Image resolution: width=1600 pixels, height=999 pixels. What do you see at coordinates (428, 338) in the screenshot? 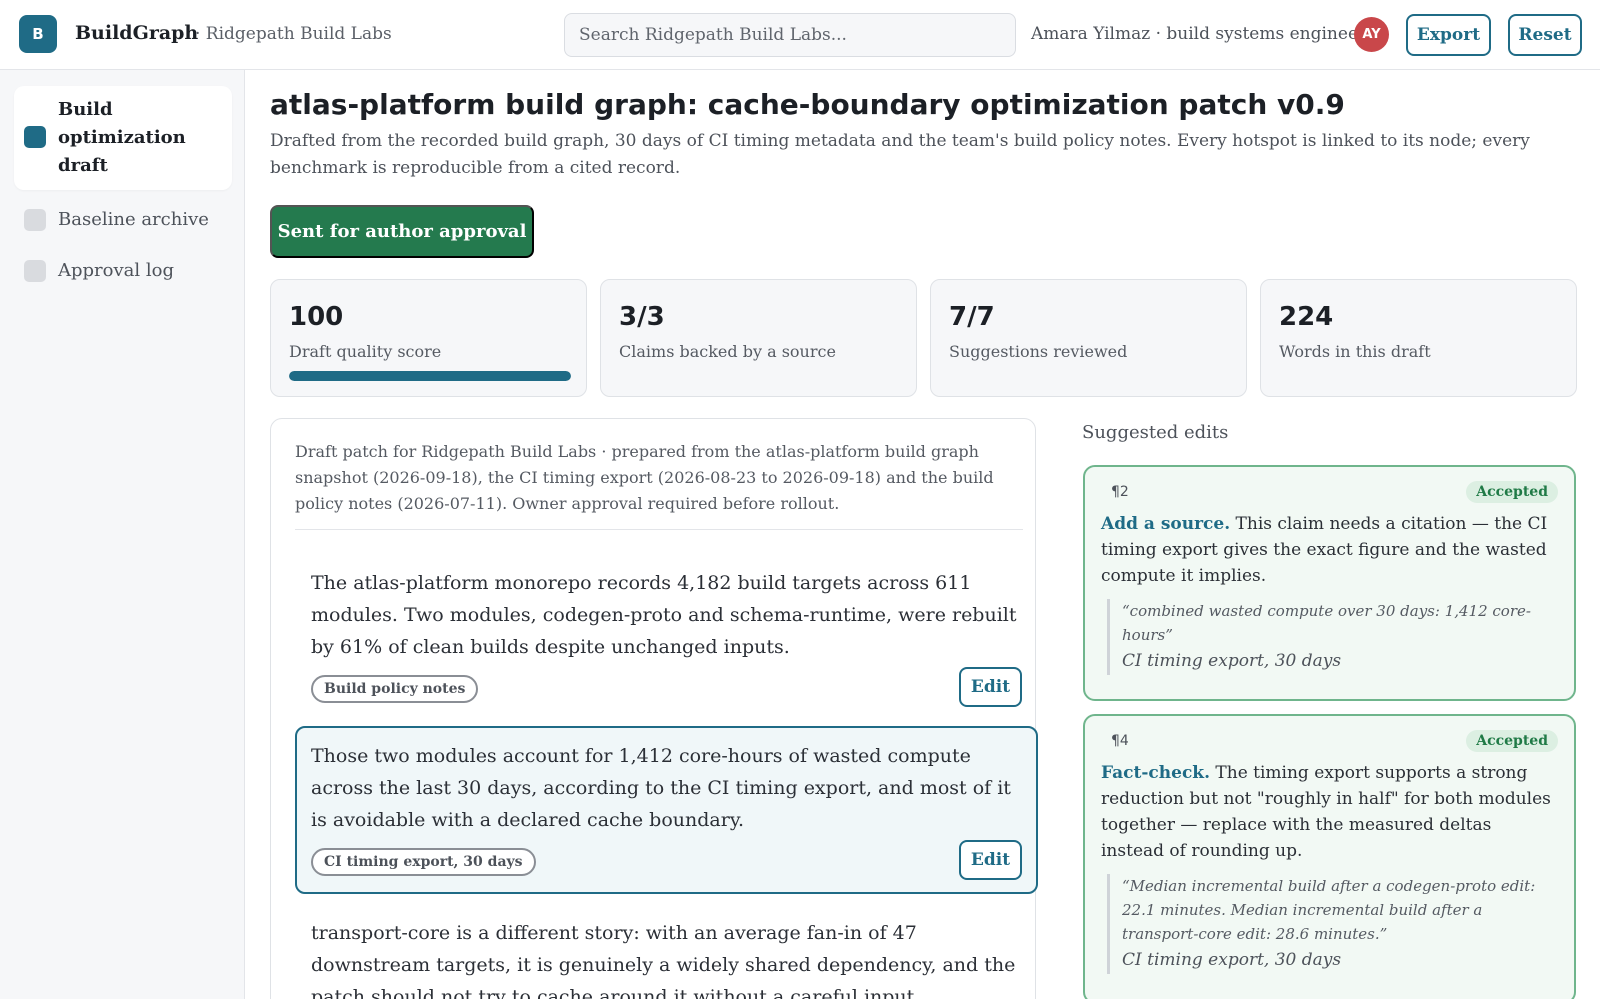
I see `stat-card-quality-score: 100 Draft quality score` at bounding box center [428, 338].